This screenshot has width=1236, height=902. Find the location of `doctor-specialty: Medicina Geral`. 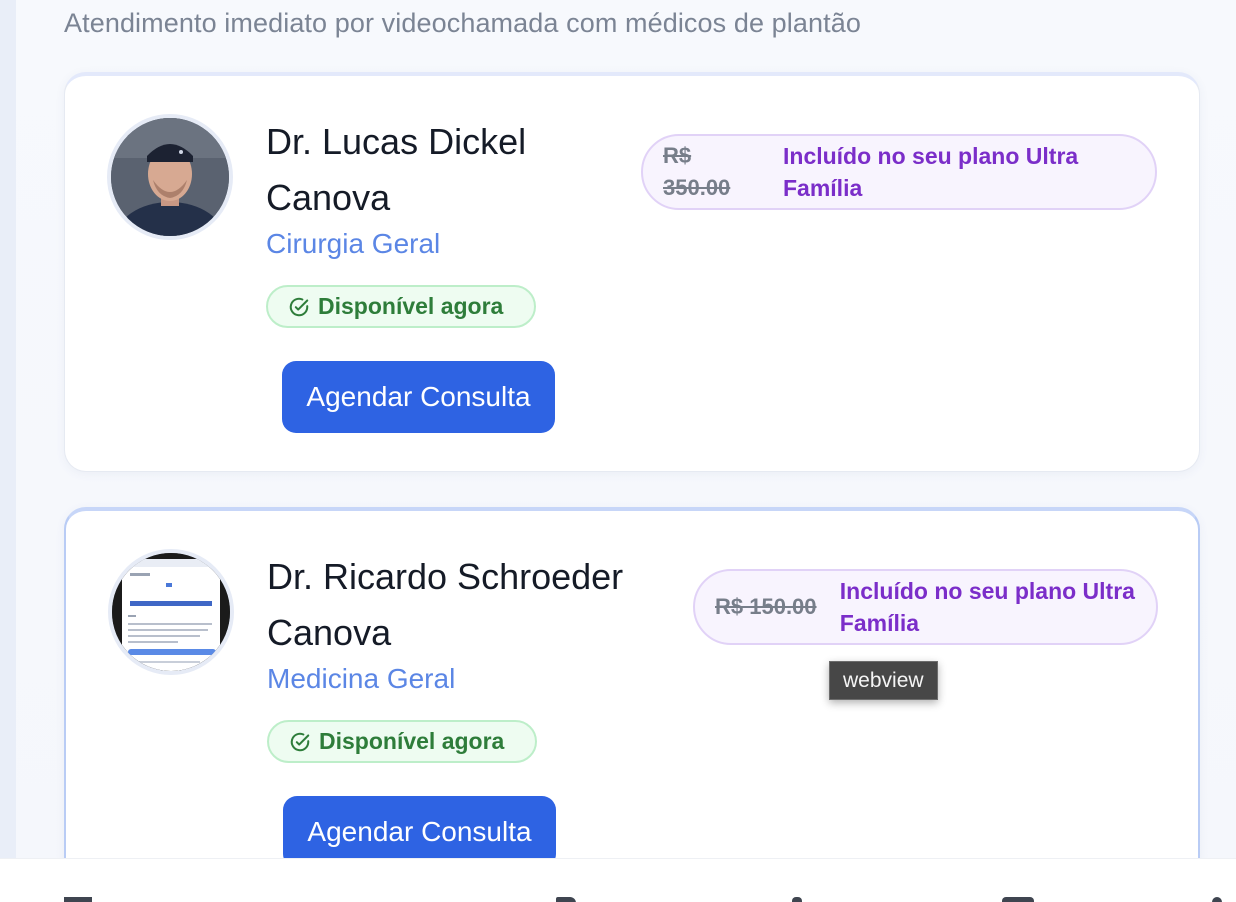

doctor-specialty: Medicina Geral is located at coordinates (361, 678).